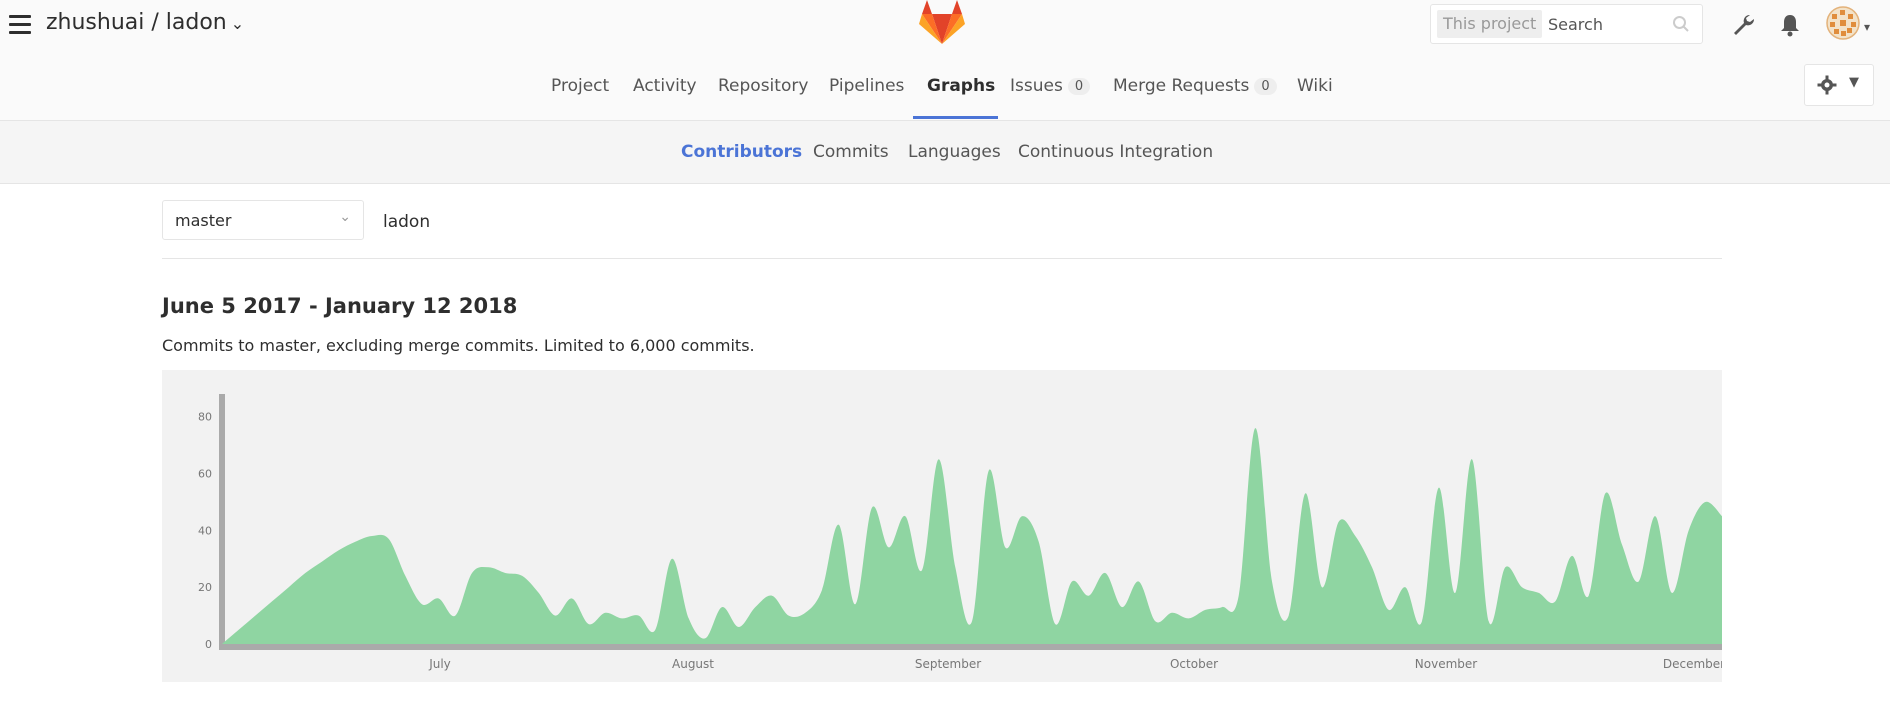  What do you see at coordinates (866, 86) in the screenshot?
I see `nav-pipelines: Pipelines` at bounding box center [866, 86].